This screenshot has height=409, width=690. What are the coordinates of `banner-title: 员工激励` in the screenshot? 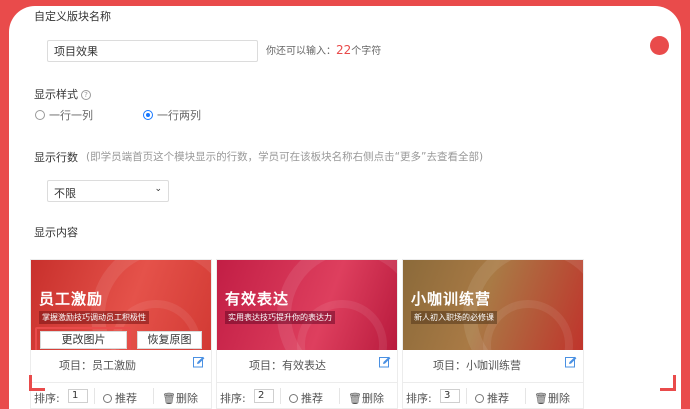 It's located at (71, 299).